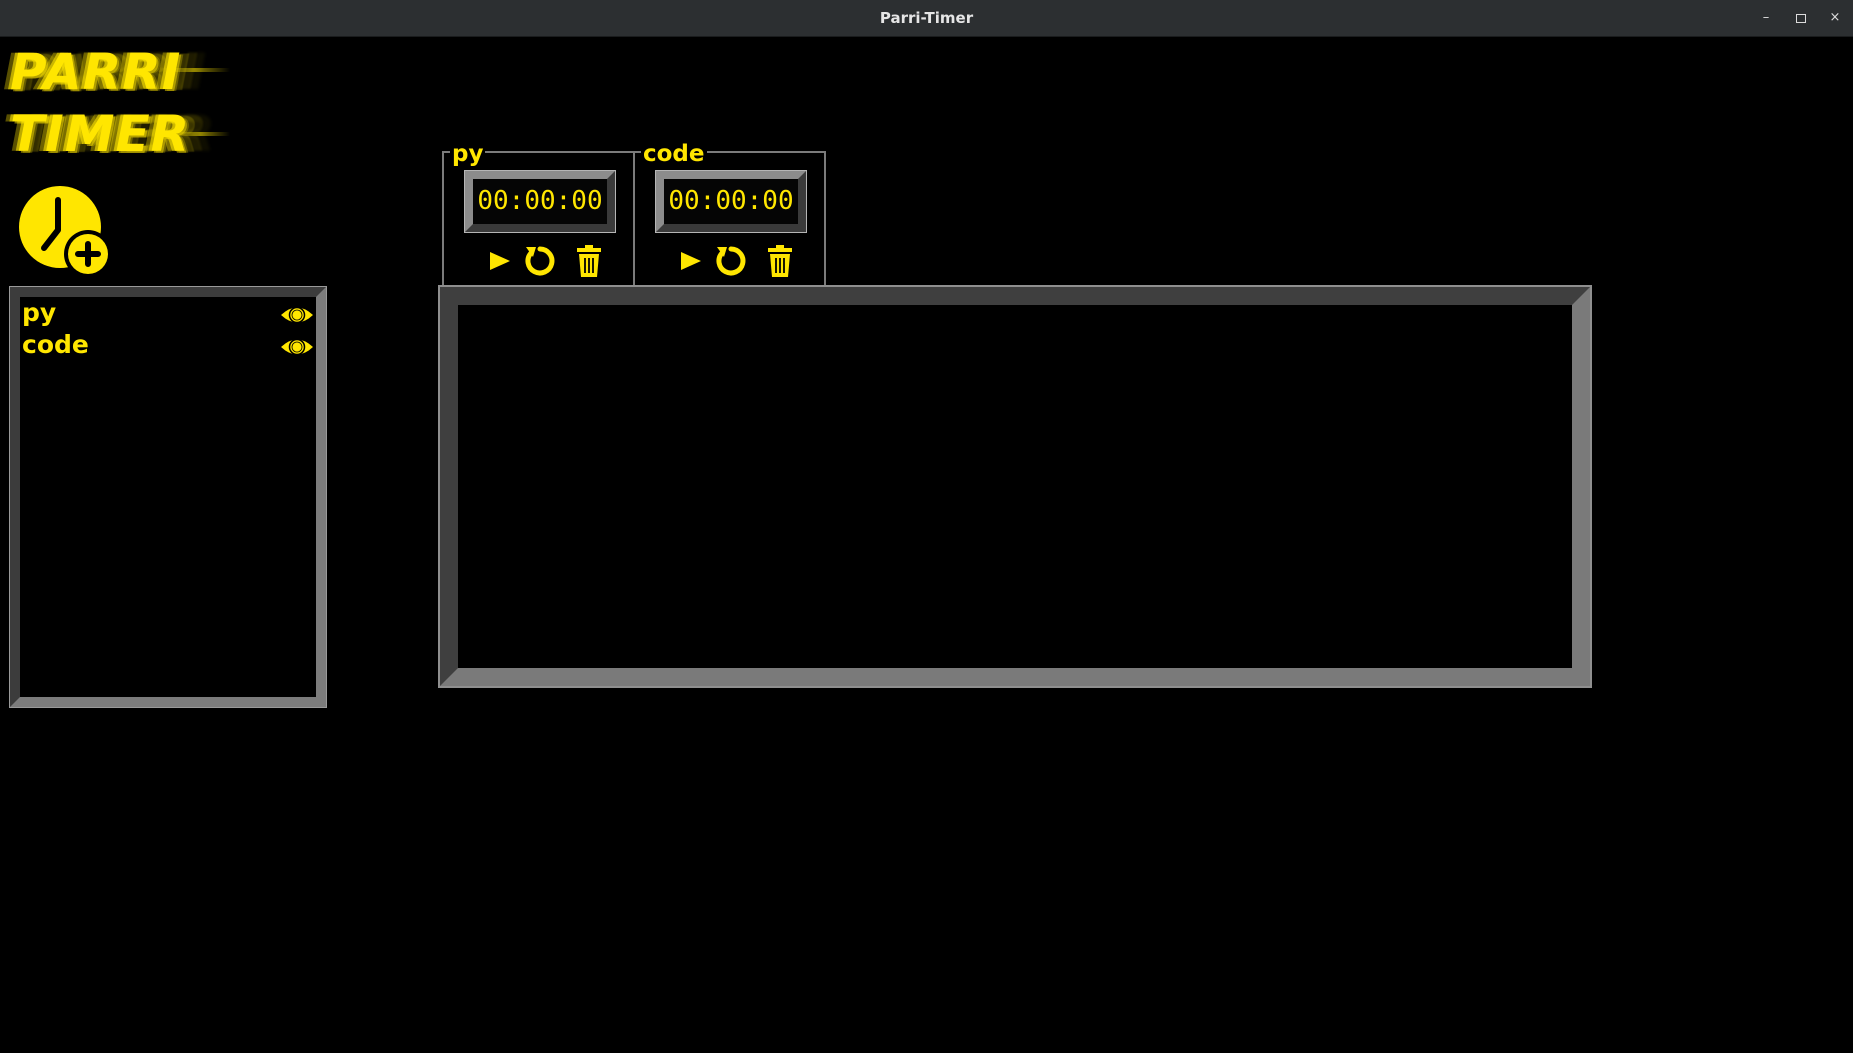 This screenshot has width=1853, height=1053. Describe the element at coordinates (55, 344) in the screenshot. I see `list-item-label: code` at that location.